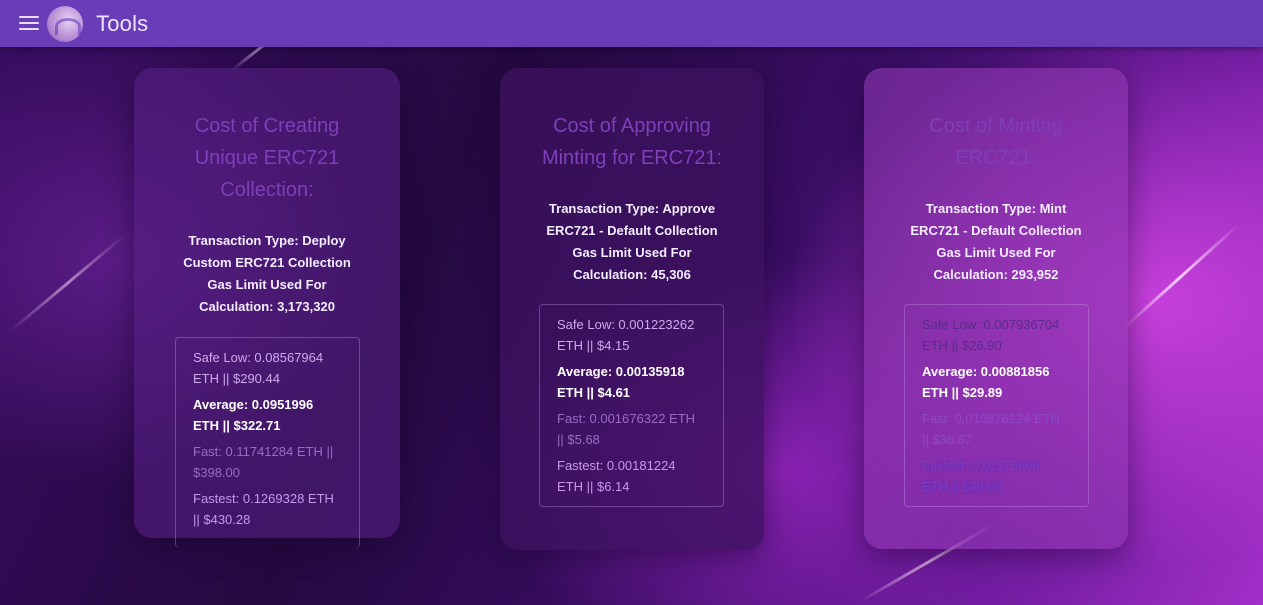 The image size is (1263, 605). What do you see at coordinates (253, 415) in the screenshot?
I see `average-price: Average: 0.0951996 ETH || $322.71` at bounding box center [253, 415].